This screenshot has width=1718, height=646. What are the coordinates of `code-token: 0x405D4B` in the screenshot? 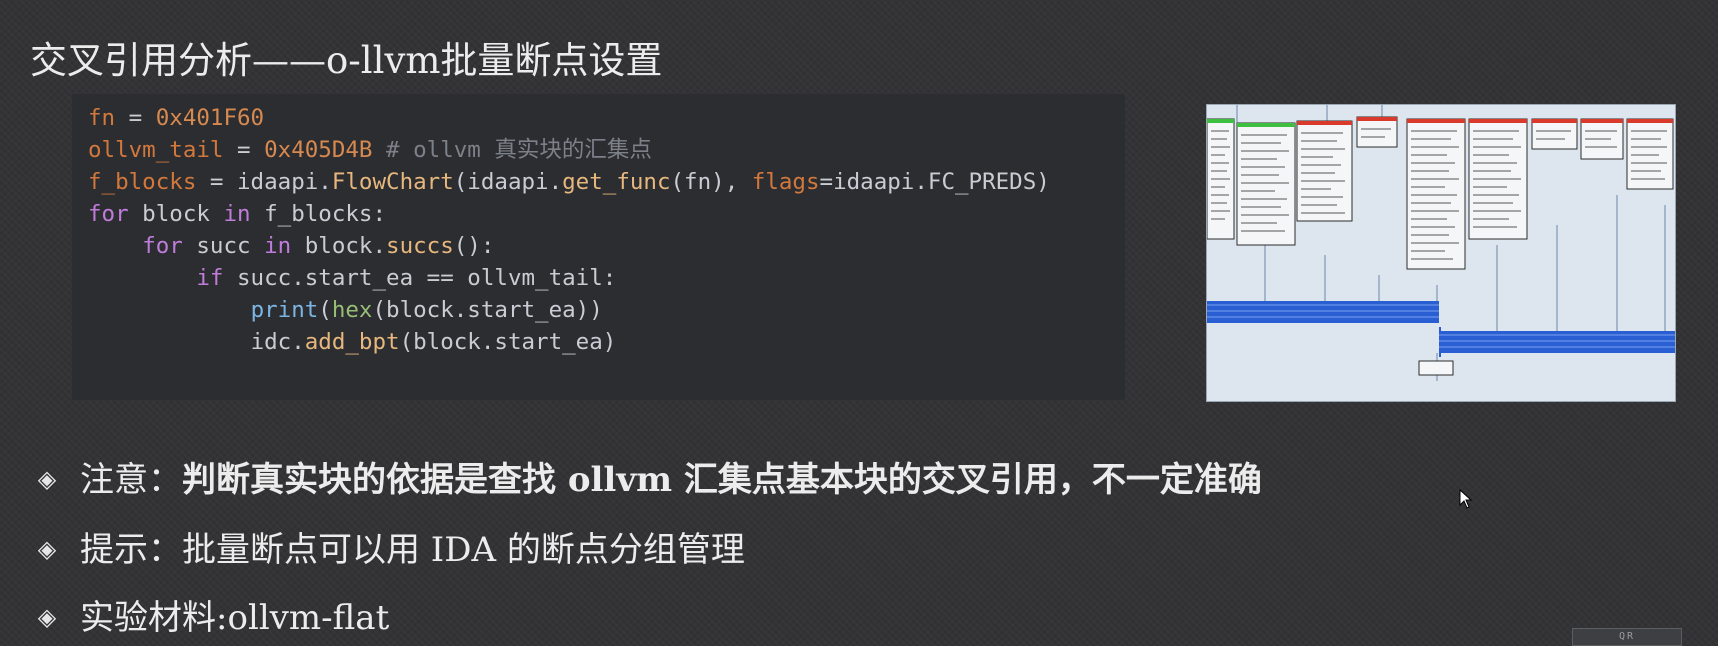 It's located at (318, 150).